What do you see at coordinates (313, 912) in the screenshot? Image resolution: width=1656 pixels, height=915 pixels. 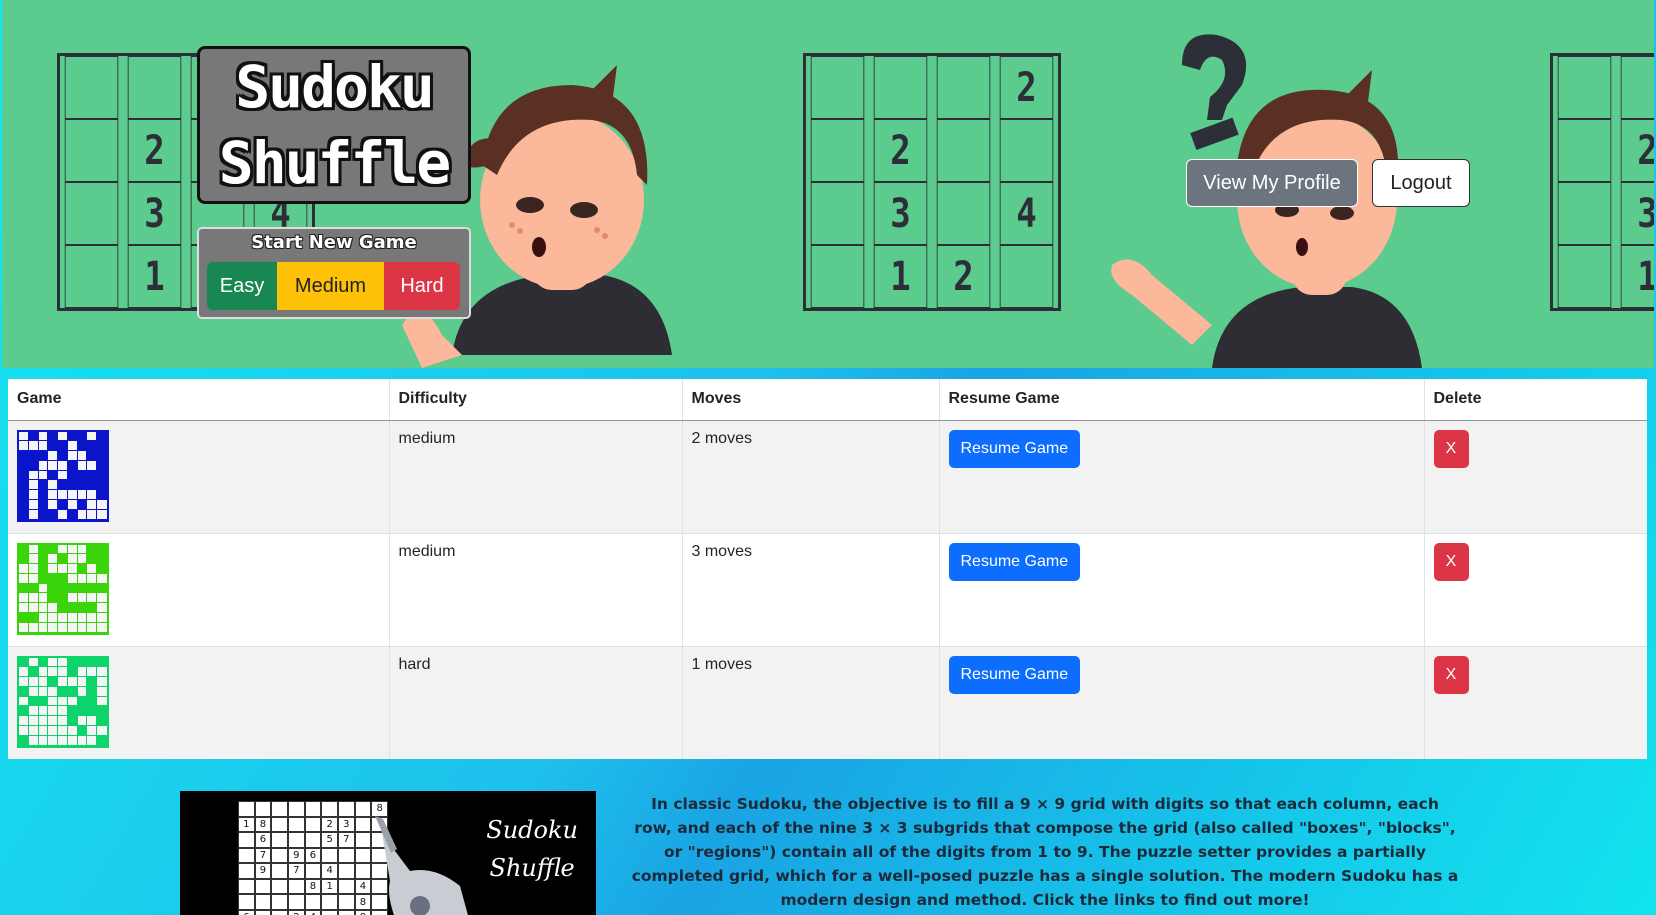 I see `promo-grid-cell: 4` at bounding box center [313, 912].